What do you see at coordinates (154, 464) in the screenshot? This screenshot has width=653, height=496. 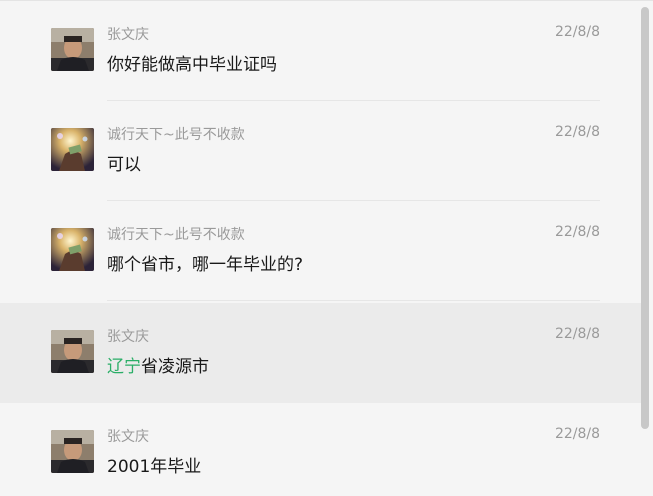 I see `message-text: 2001年毕业` at bounding box center [154, 464].